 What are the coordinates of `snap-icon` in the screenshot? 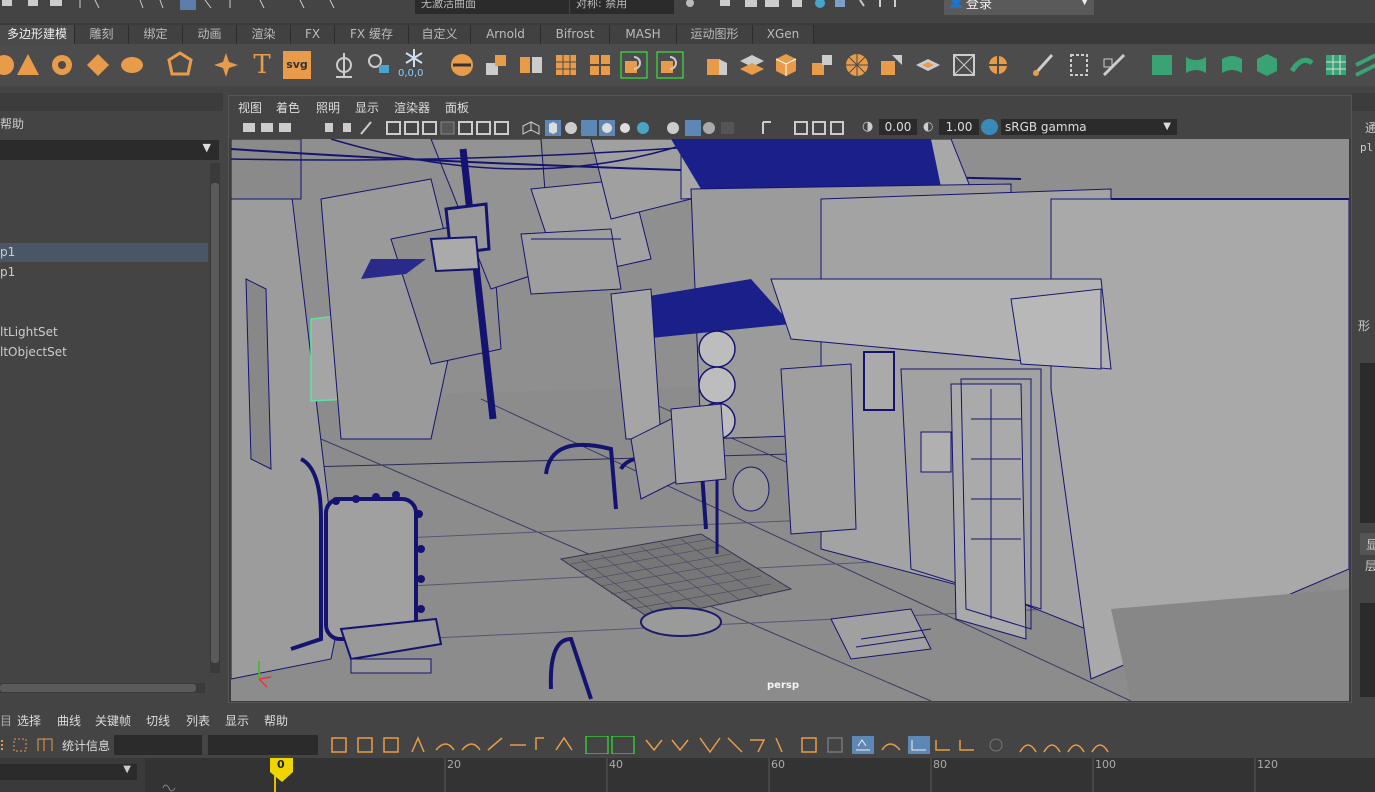 It's located at (379, 65).